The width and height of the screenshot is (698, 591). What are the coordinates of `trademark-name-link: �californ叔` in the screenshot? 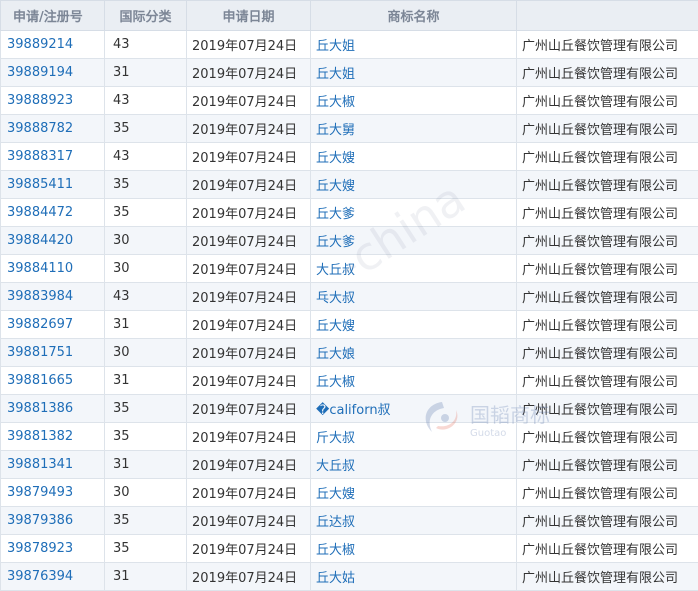 It's located at (353, 410).